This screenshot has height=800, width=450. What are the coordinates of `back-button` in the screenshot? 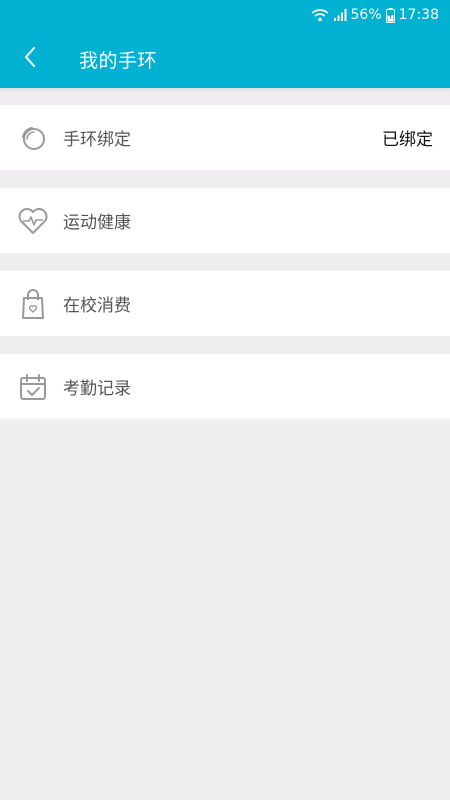 It's located at (30, 59).